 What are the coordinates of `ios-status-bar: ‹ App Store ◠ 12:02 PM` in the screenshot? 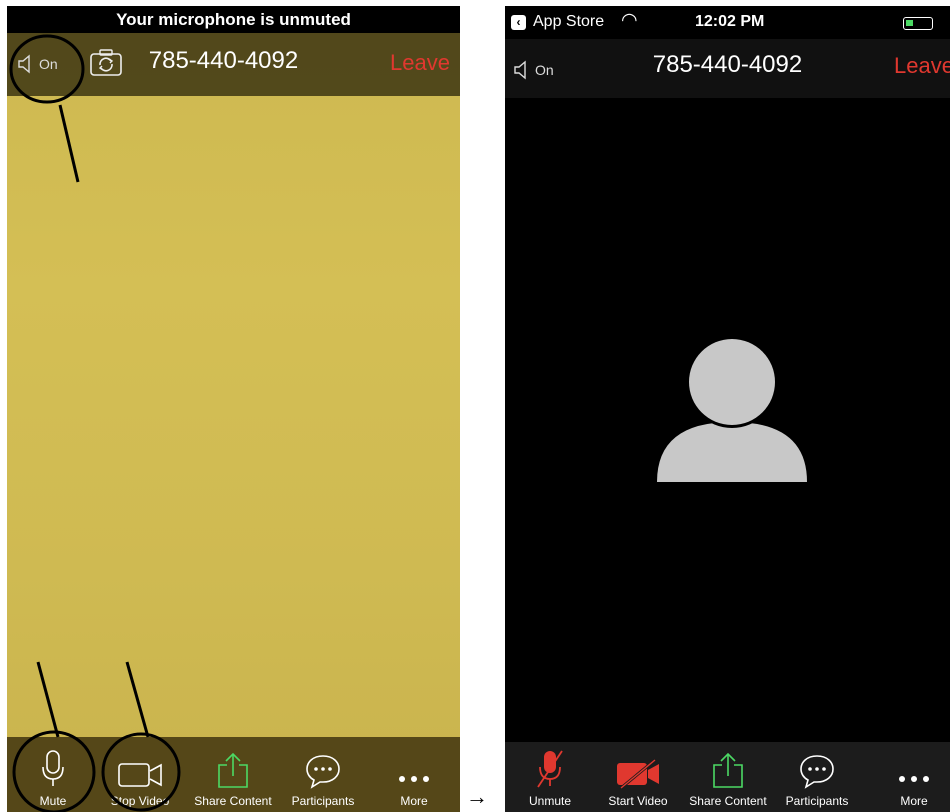 It's located at (727, 22).